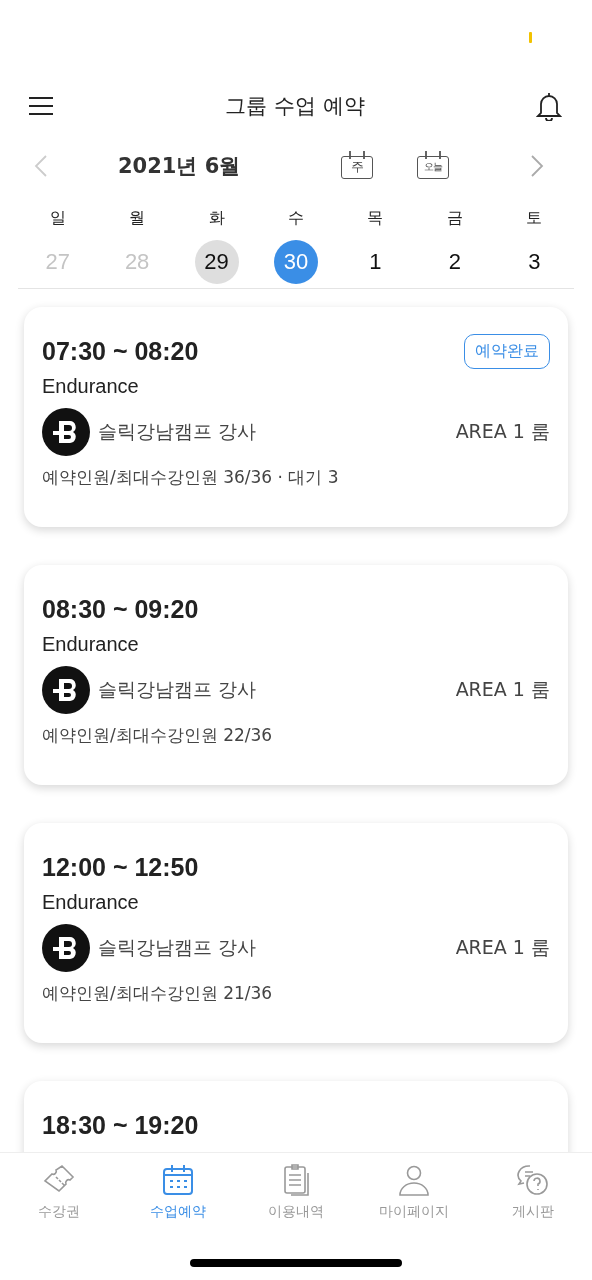  I want to click on chat-question-icon, so click(532, 1180).